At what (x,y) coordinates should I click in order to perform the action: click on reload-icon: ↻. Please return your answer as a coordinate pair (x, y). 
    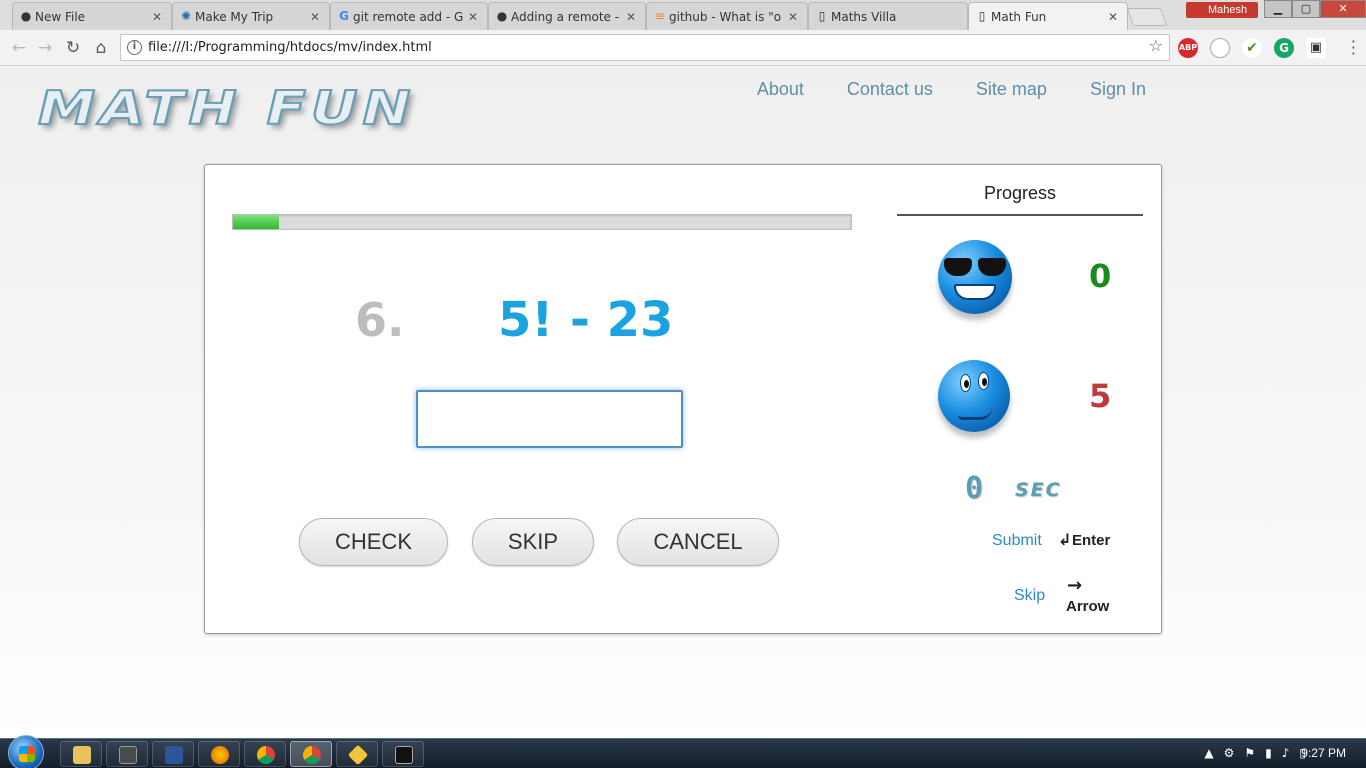
    Looking at the image, I should click on (73, 48).